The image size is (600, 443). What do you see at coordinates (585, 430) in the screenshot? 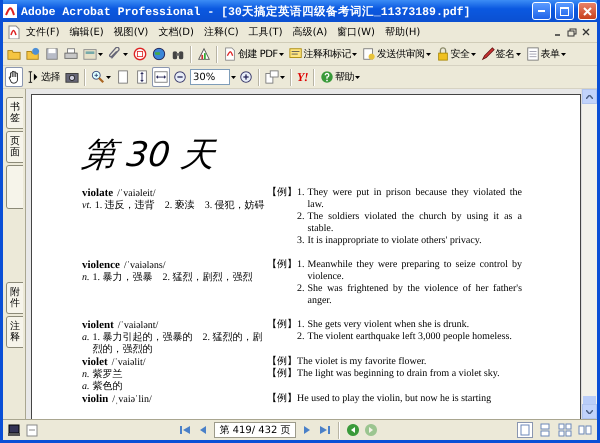
I see `facing-pages-icon` at bounding box center [585, 430].